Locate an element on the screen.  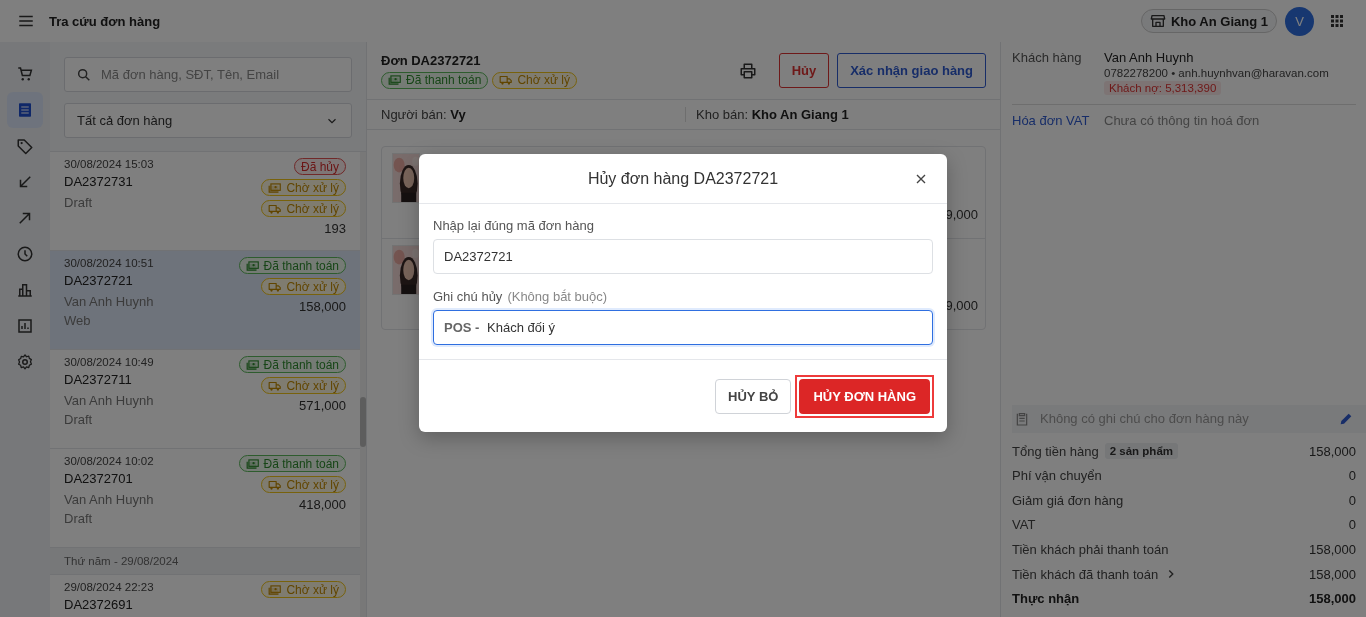
customer-contact: 0782278200 • anh.huynhvan@haravan.com is located at coordinates (1216, 73).